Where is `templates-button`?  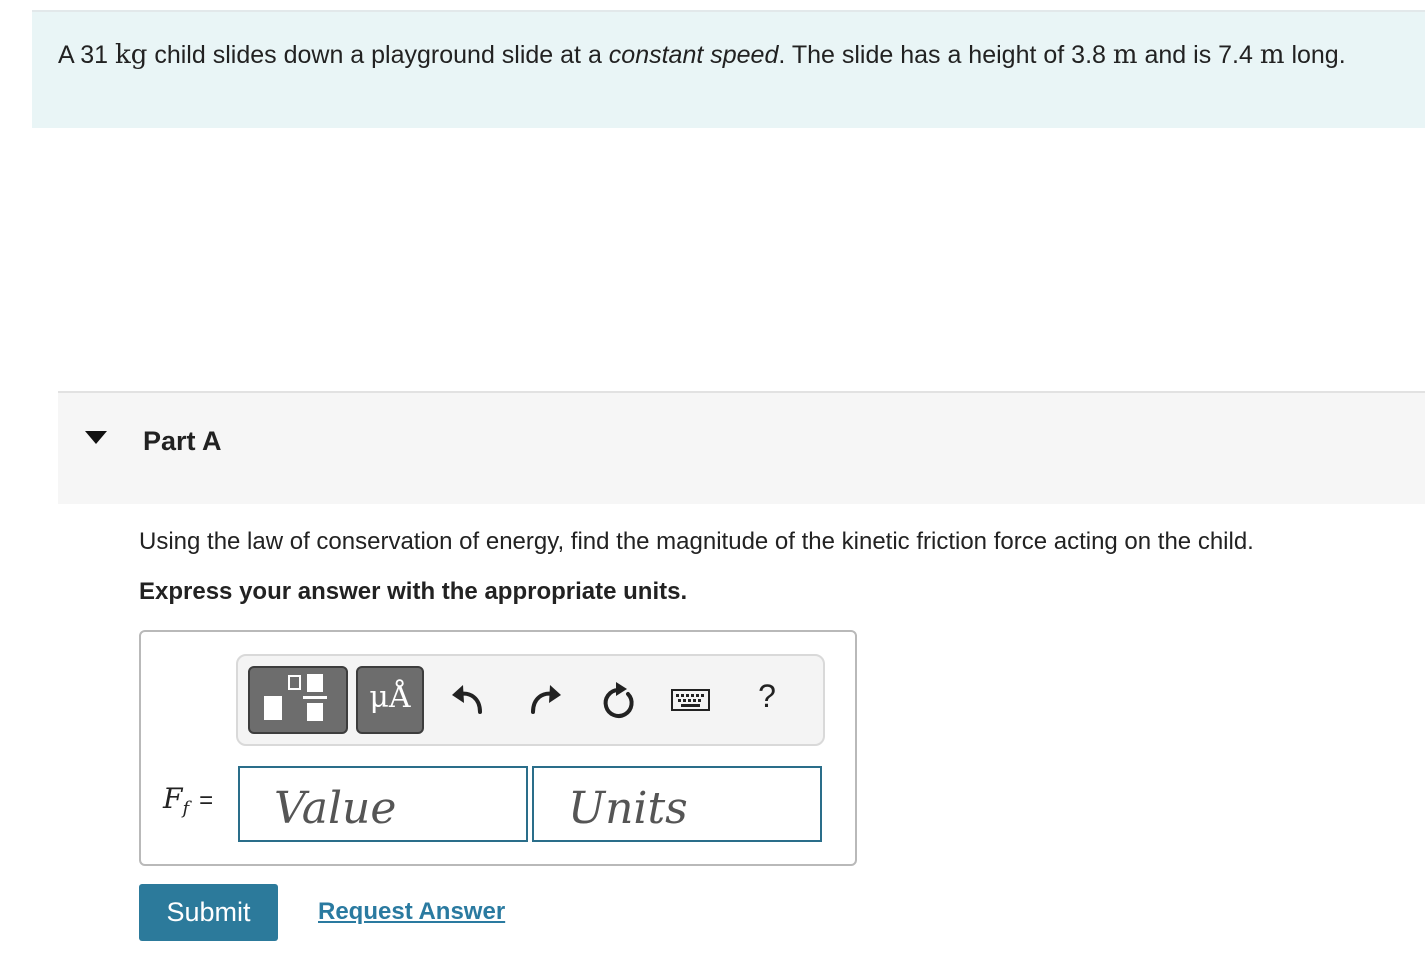 templates-button is located at coordinates (298, 700).